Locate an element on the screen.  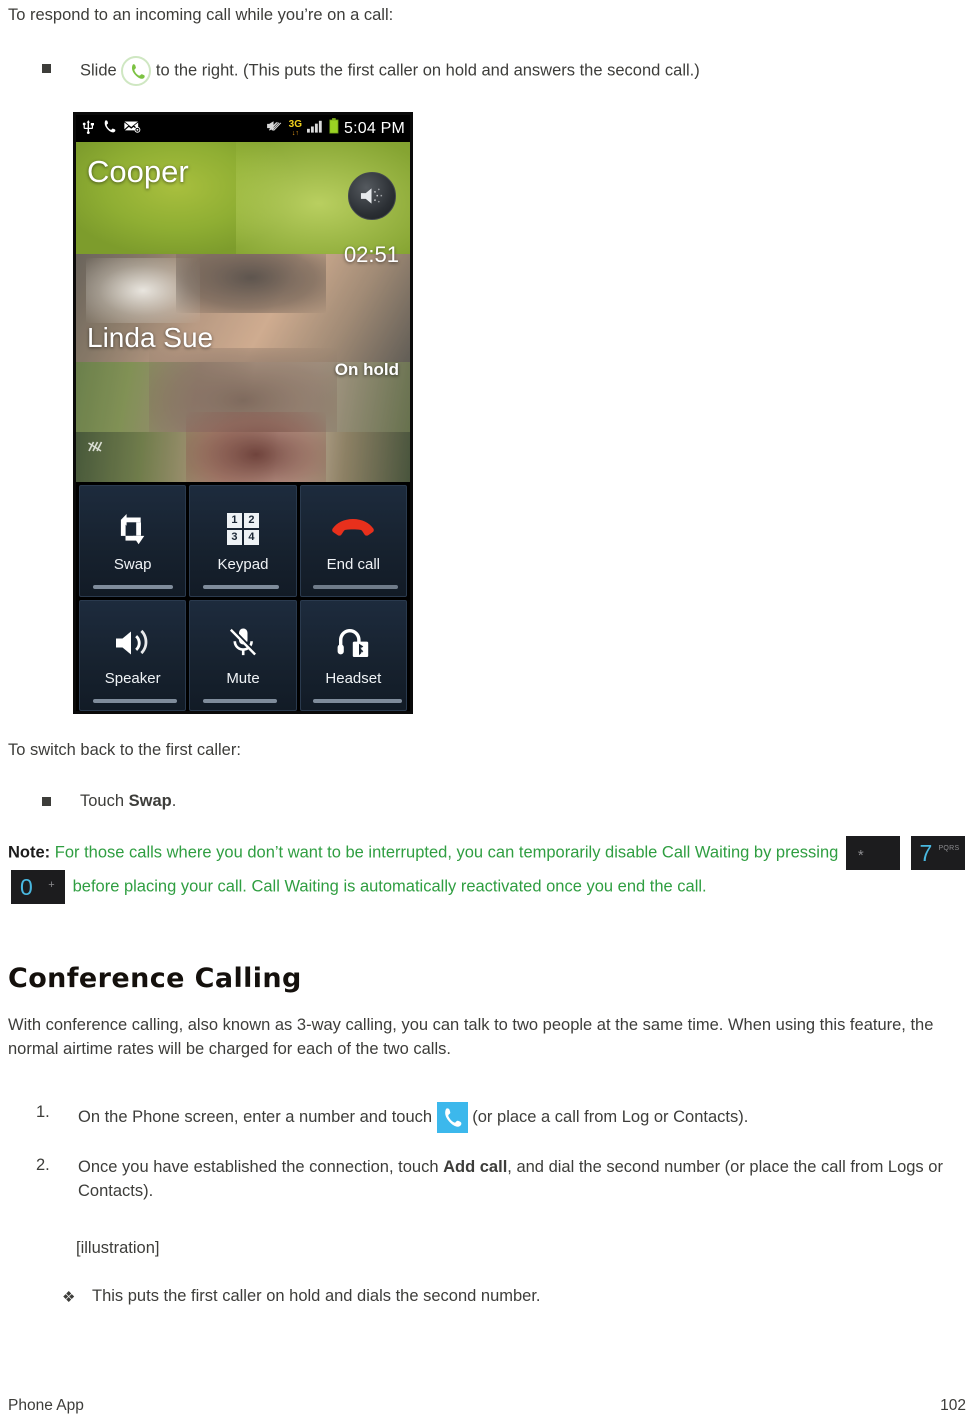
keypad-key-zero: 0 + is located at coordinates (38, 887).